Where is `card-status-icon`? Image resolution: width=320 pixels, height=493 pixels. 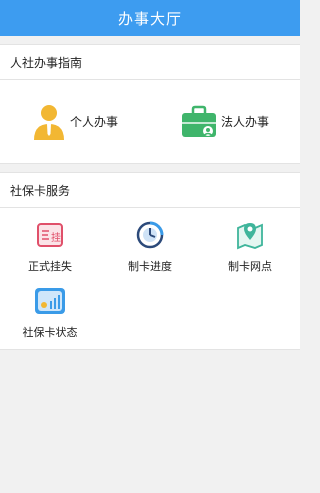 card-status-icon is located at coordinates (50, 301).